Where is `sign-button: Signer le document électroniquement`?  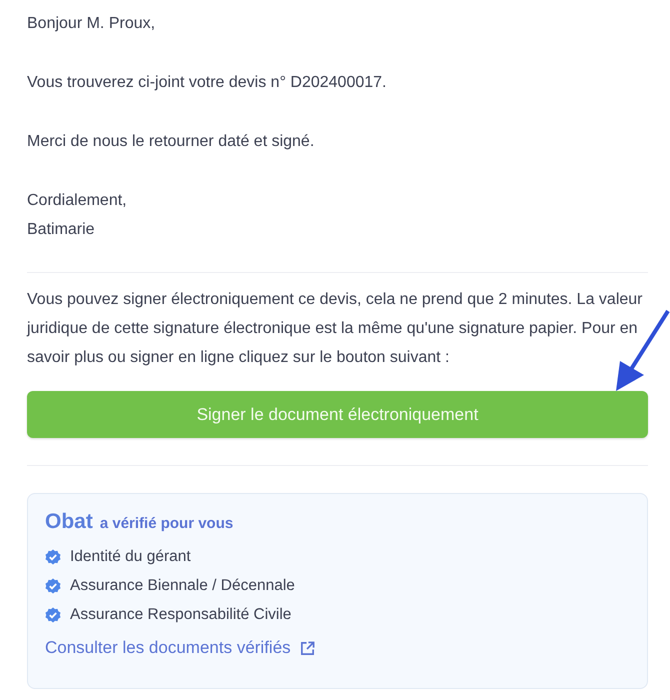 sign-button: Signer le document électroniquement is located at coordinates (337, 414).